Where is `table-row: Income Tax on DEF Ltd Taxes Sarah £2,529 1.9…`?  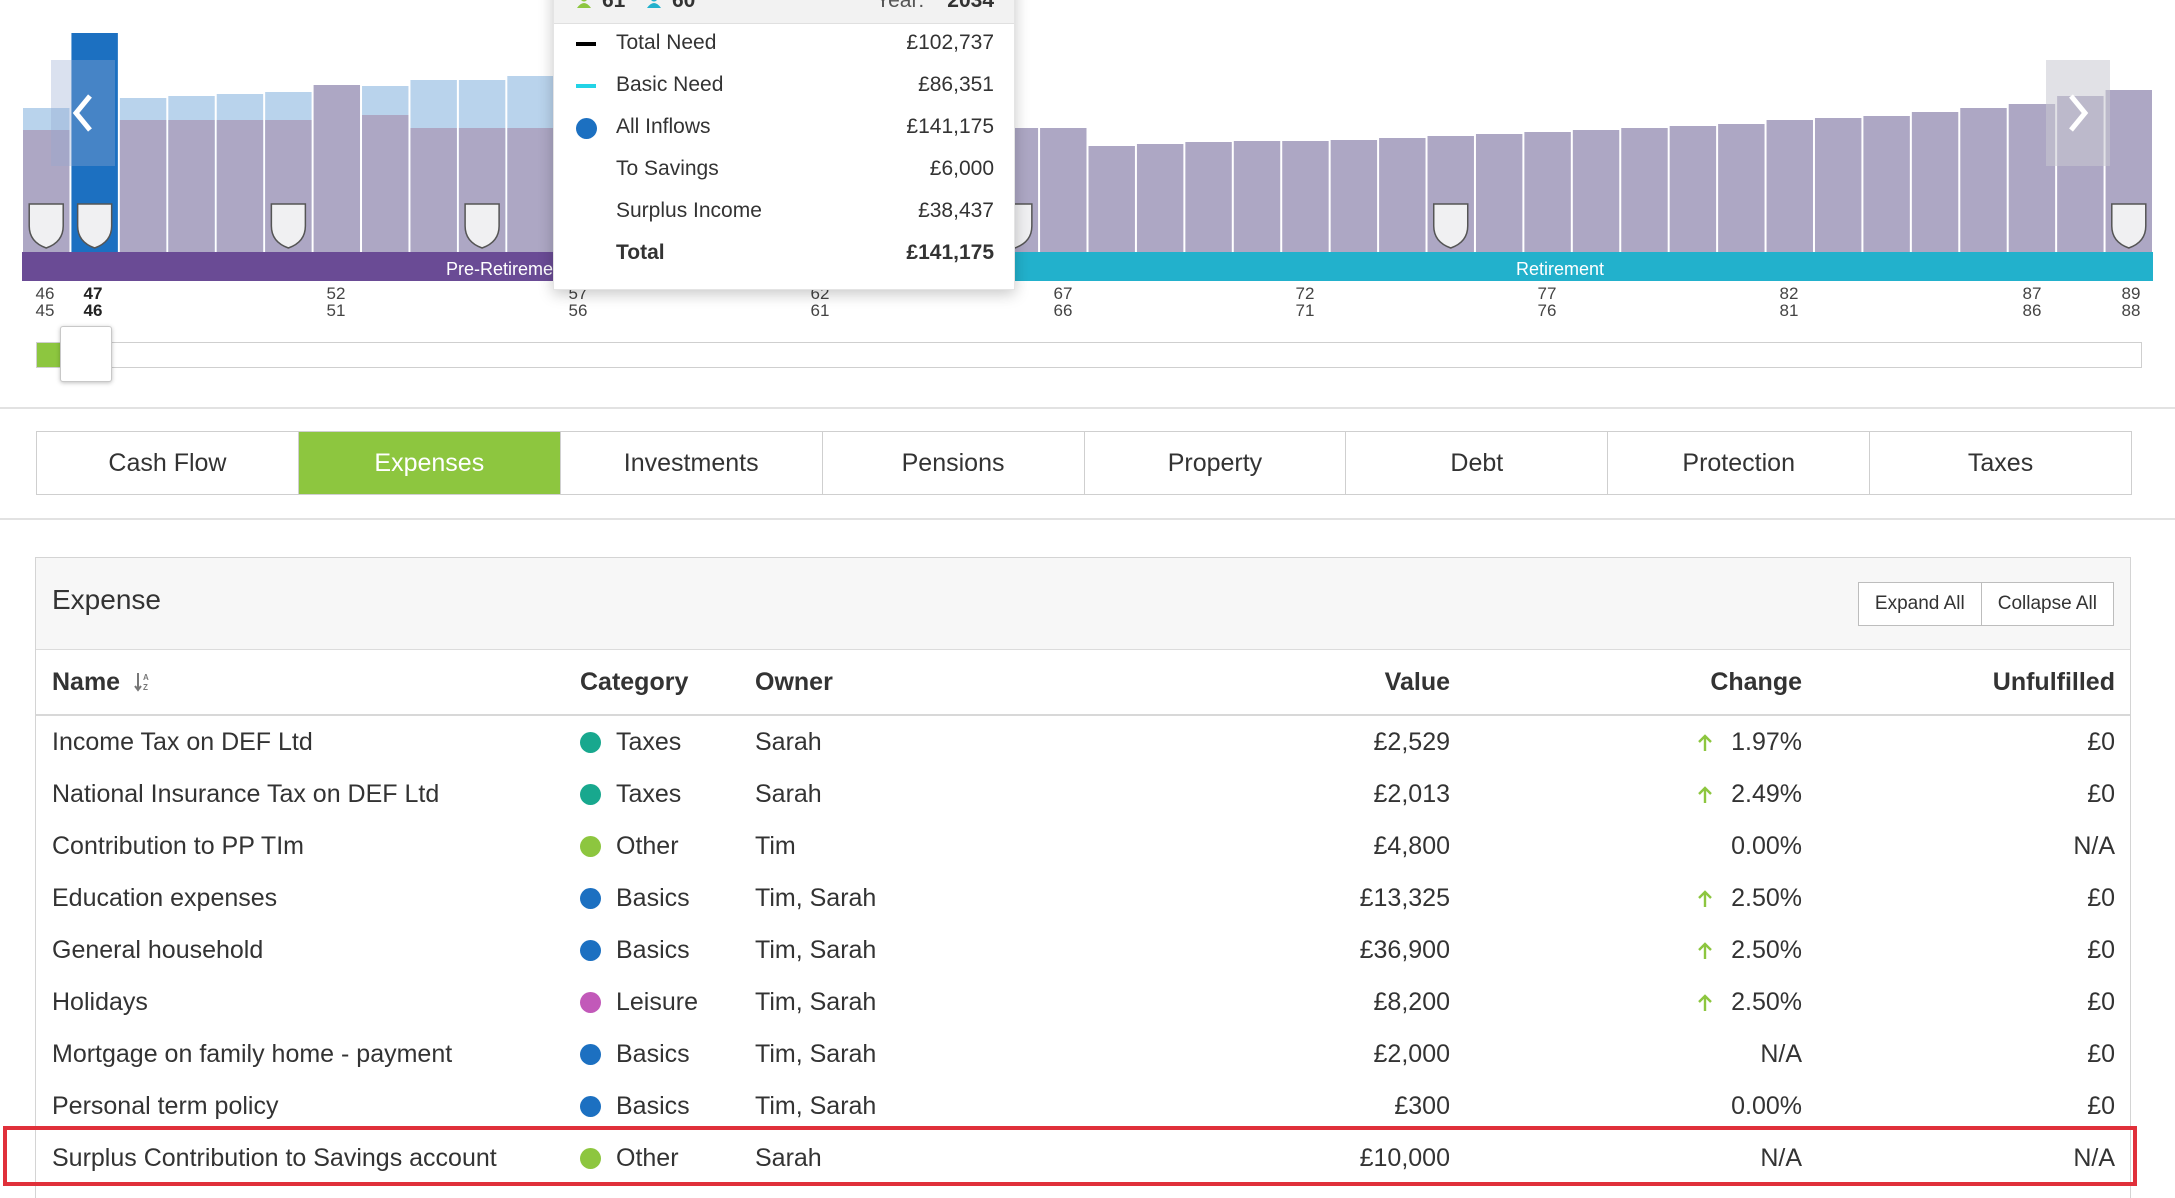 table-row: Income Tax on DEF Ltd Taxes Sarah £2,529 1.9… is located at coordinates (1083, 742).